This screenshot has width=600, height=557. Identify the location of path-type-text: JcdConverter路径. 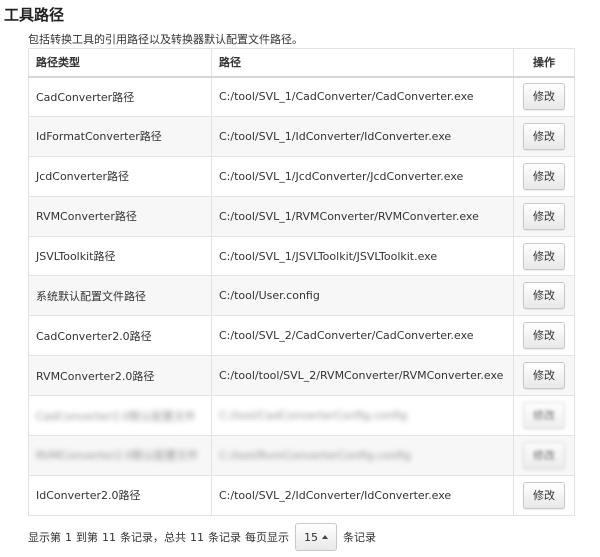
(83, 177).